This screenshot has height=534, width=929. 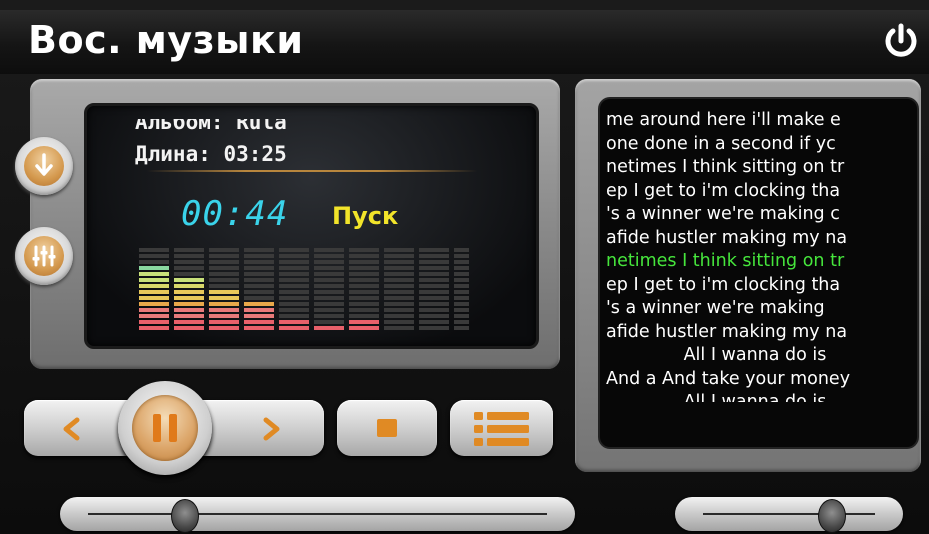 I want to click on progress-slider-thumb, so click(x=185, y=516).